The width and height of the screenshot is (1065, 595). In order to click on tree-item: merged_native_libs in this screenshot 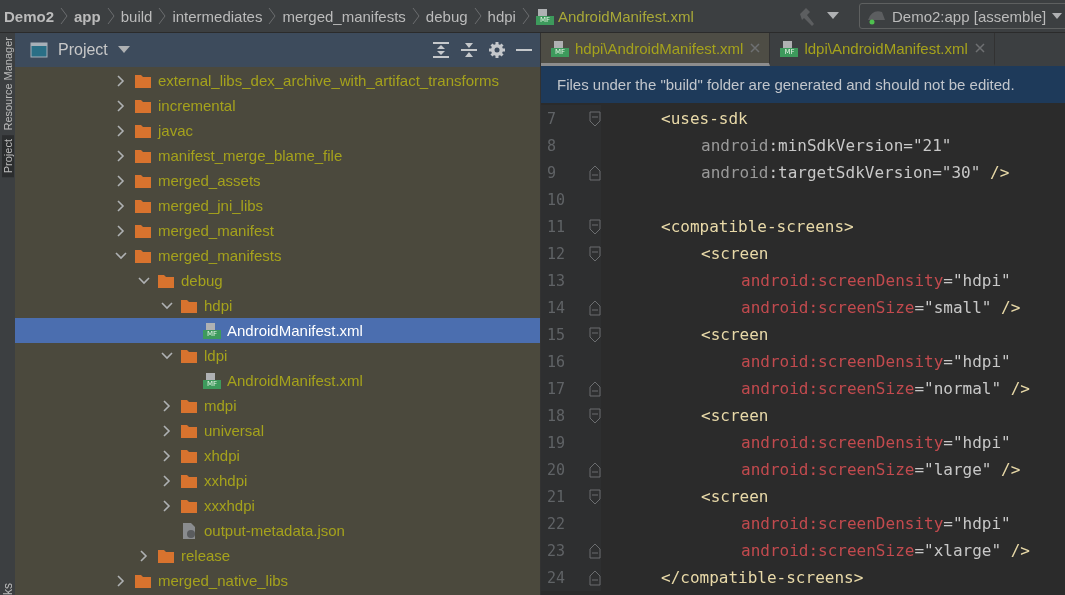, I will do `click(277, 580)`.